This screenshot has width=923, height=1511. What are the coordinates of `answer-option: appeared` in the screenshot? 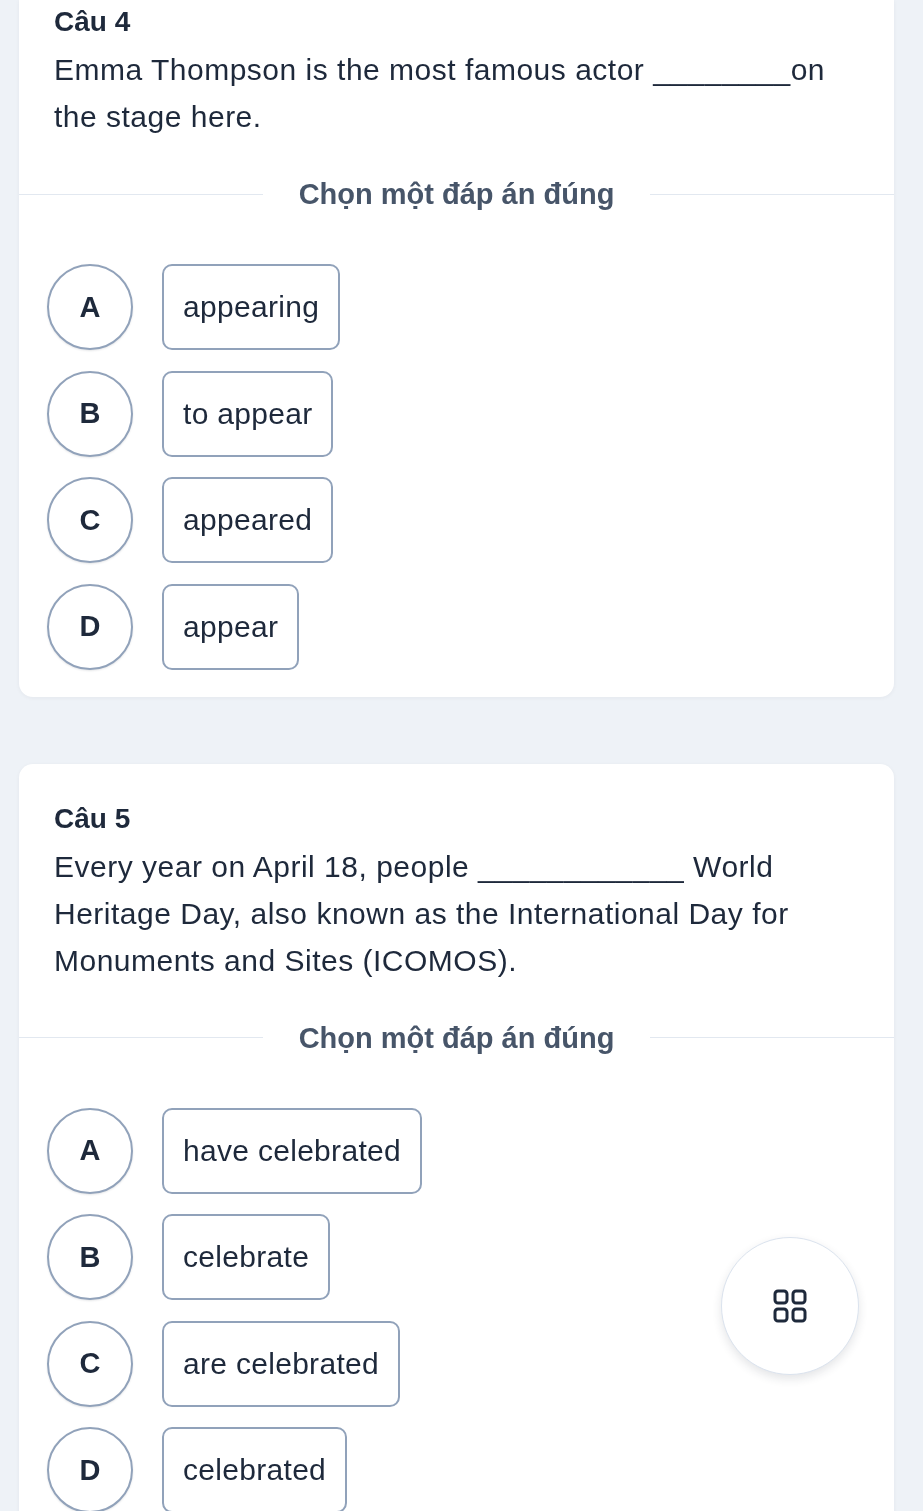 It's located at (248, 520).